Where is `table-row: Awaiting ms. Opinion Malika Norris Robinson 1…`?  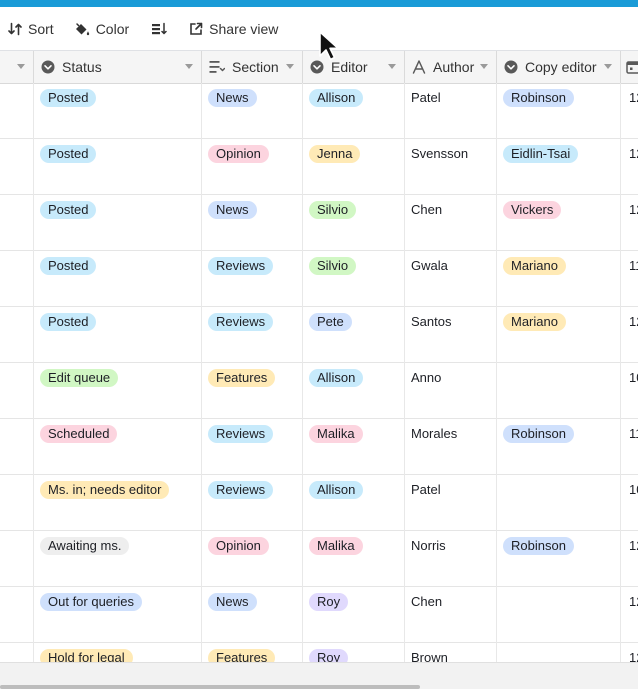
table-row: Awaiting ms. Opinion Malika Norris Robinson 1… is located at coordinates (319, 559).